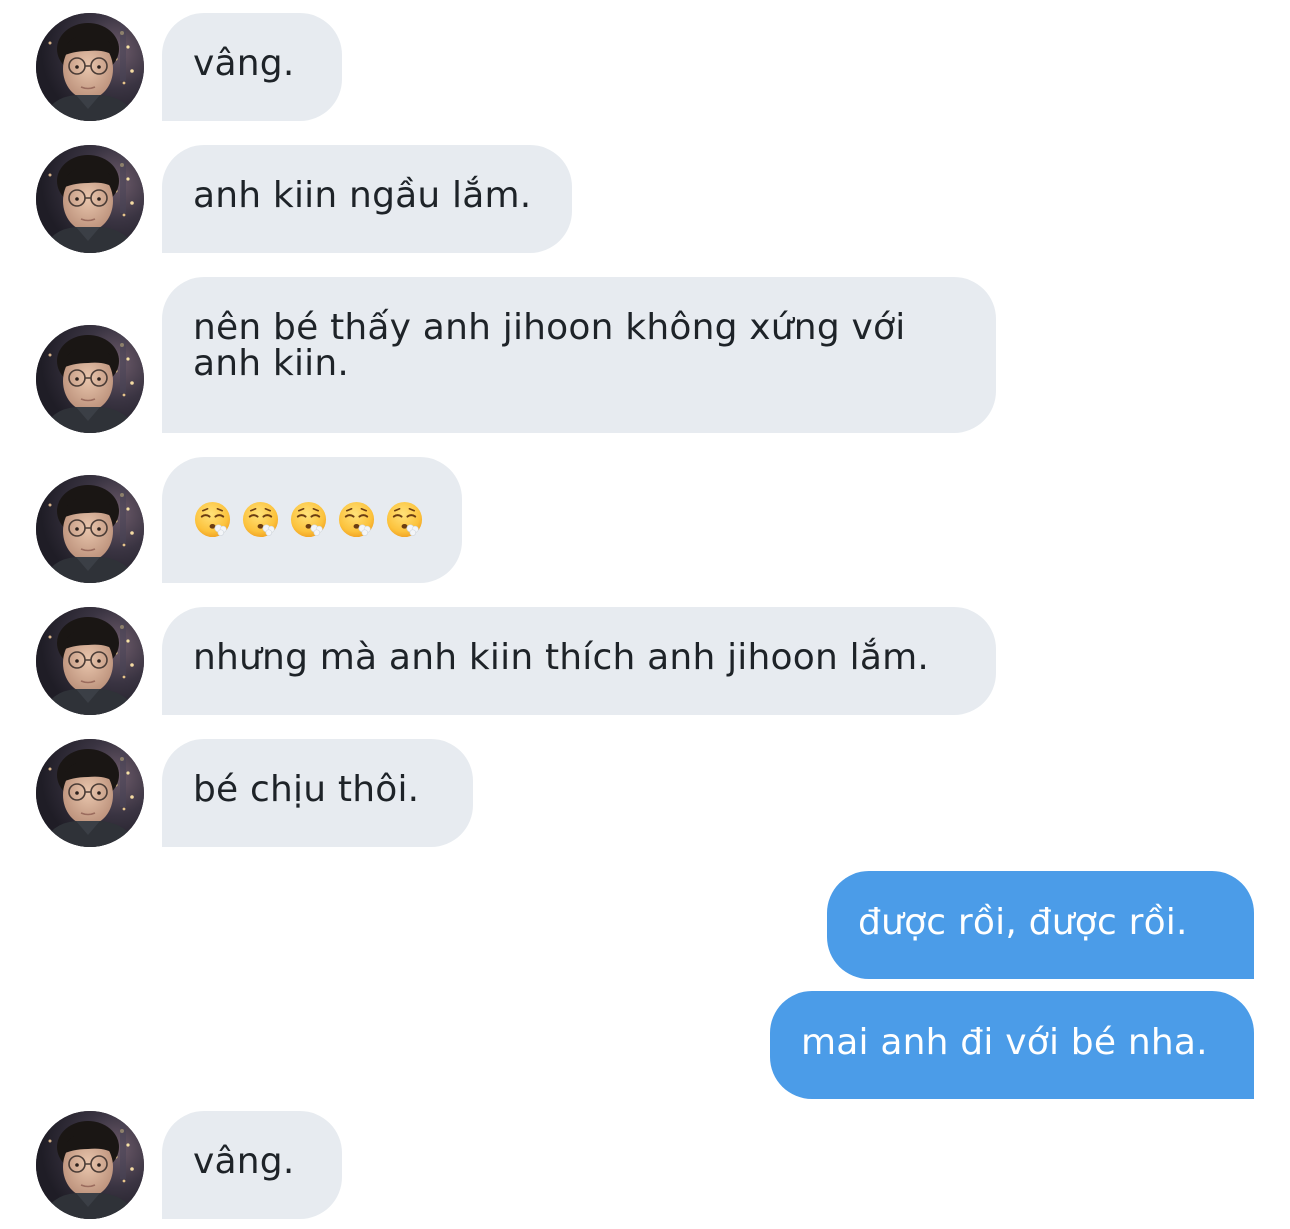 The image size is (1290, 1229). I want to click on message-bubble-incoming: anh kiin ngầu lắm., so click(367, 199).